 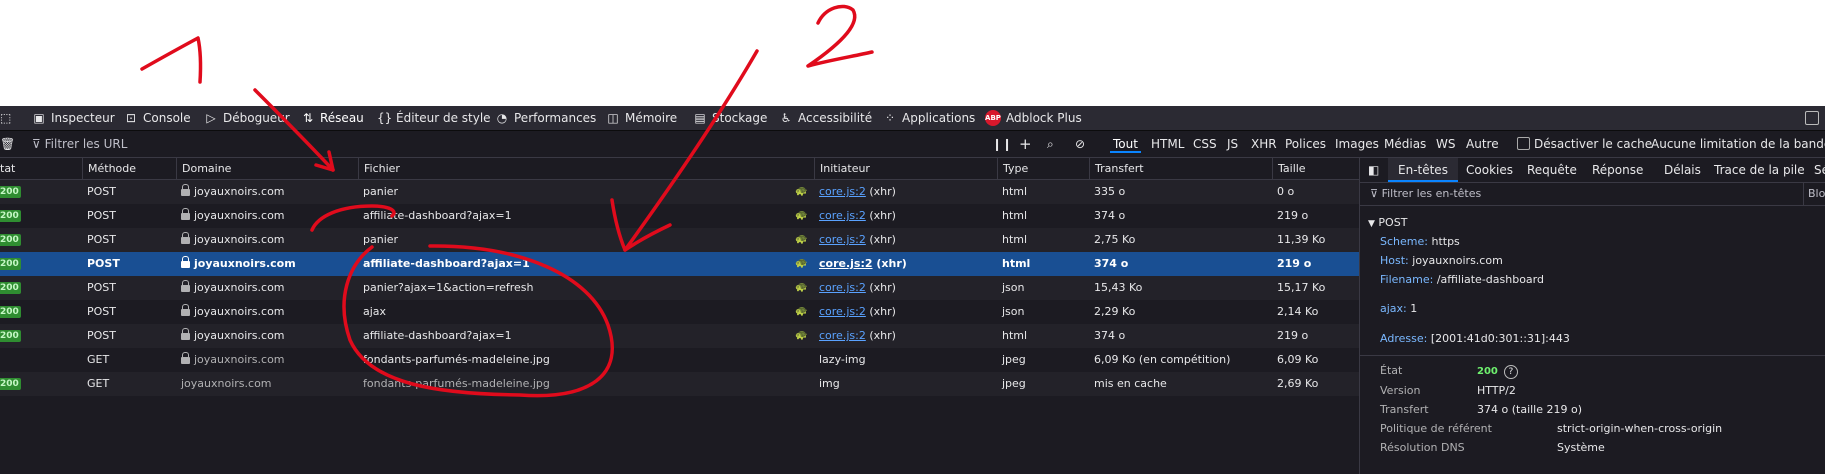 I want to click on divider, so click(x=1592, y=355).